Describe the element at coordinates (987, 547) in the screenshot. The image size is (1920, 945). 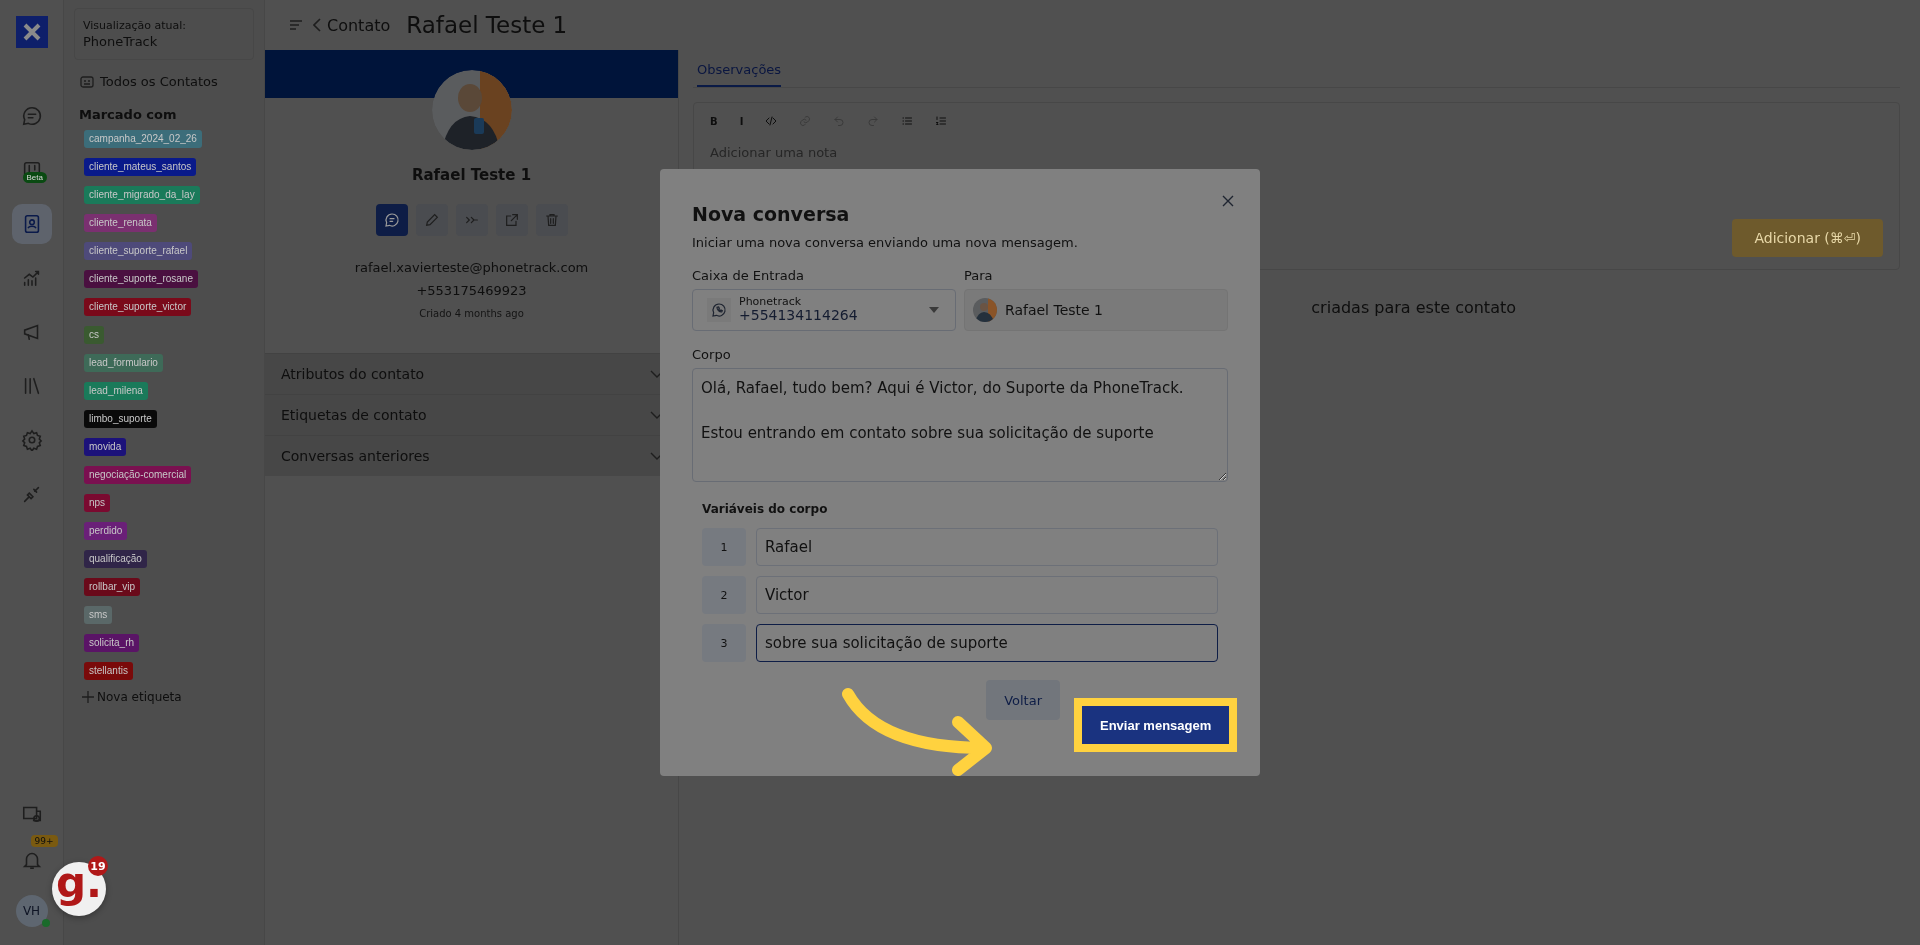
I see `variable-field: Rafael` at that location.